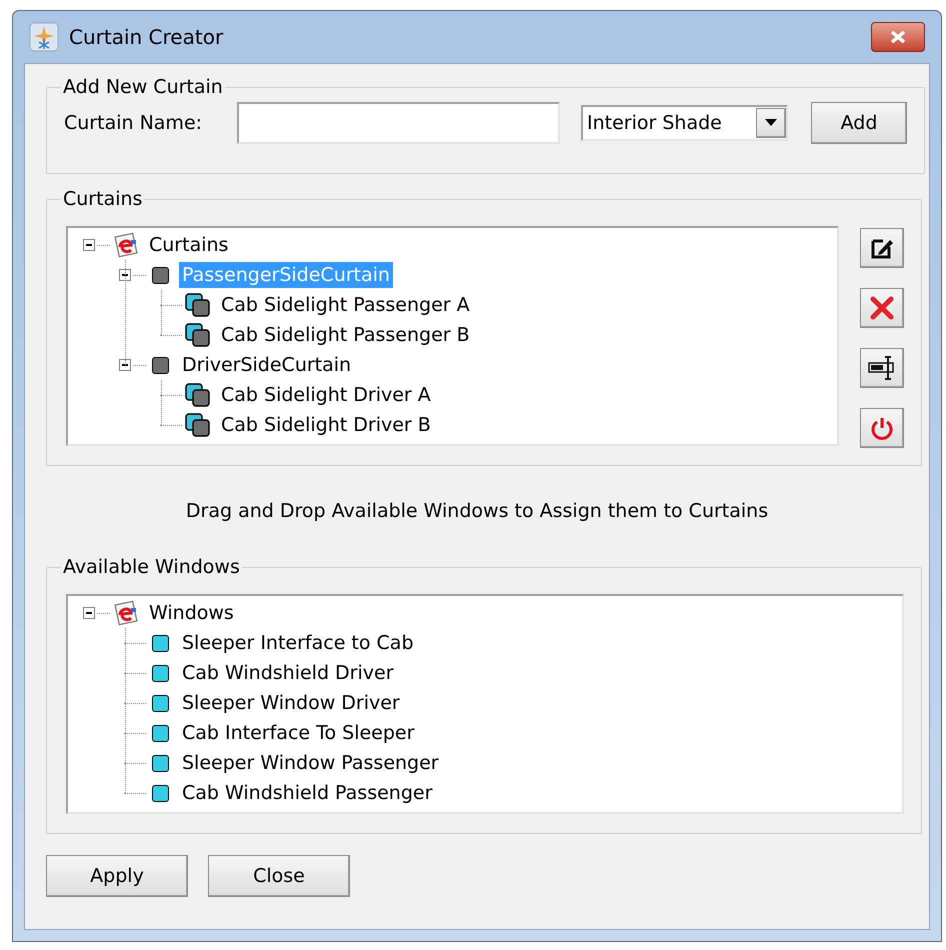  What do you see at coordinates (266, 365) in the screenshot?
I see `tree-item: DriverSideCurtain` at bounding box center [266, 365].